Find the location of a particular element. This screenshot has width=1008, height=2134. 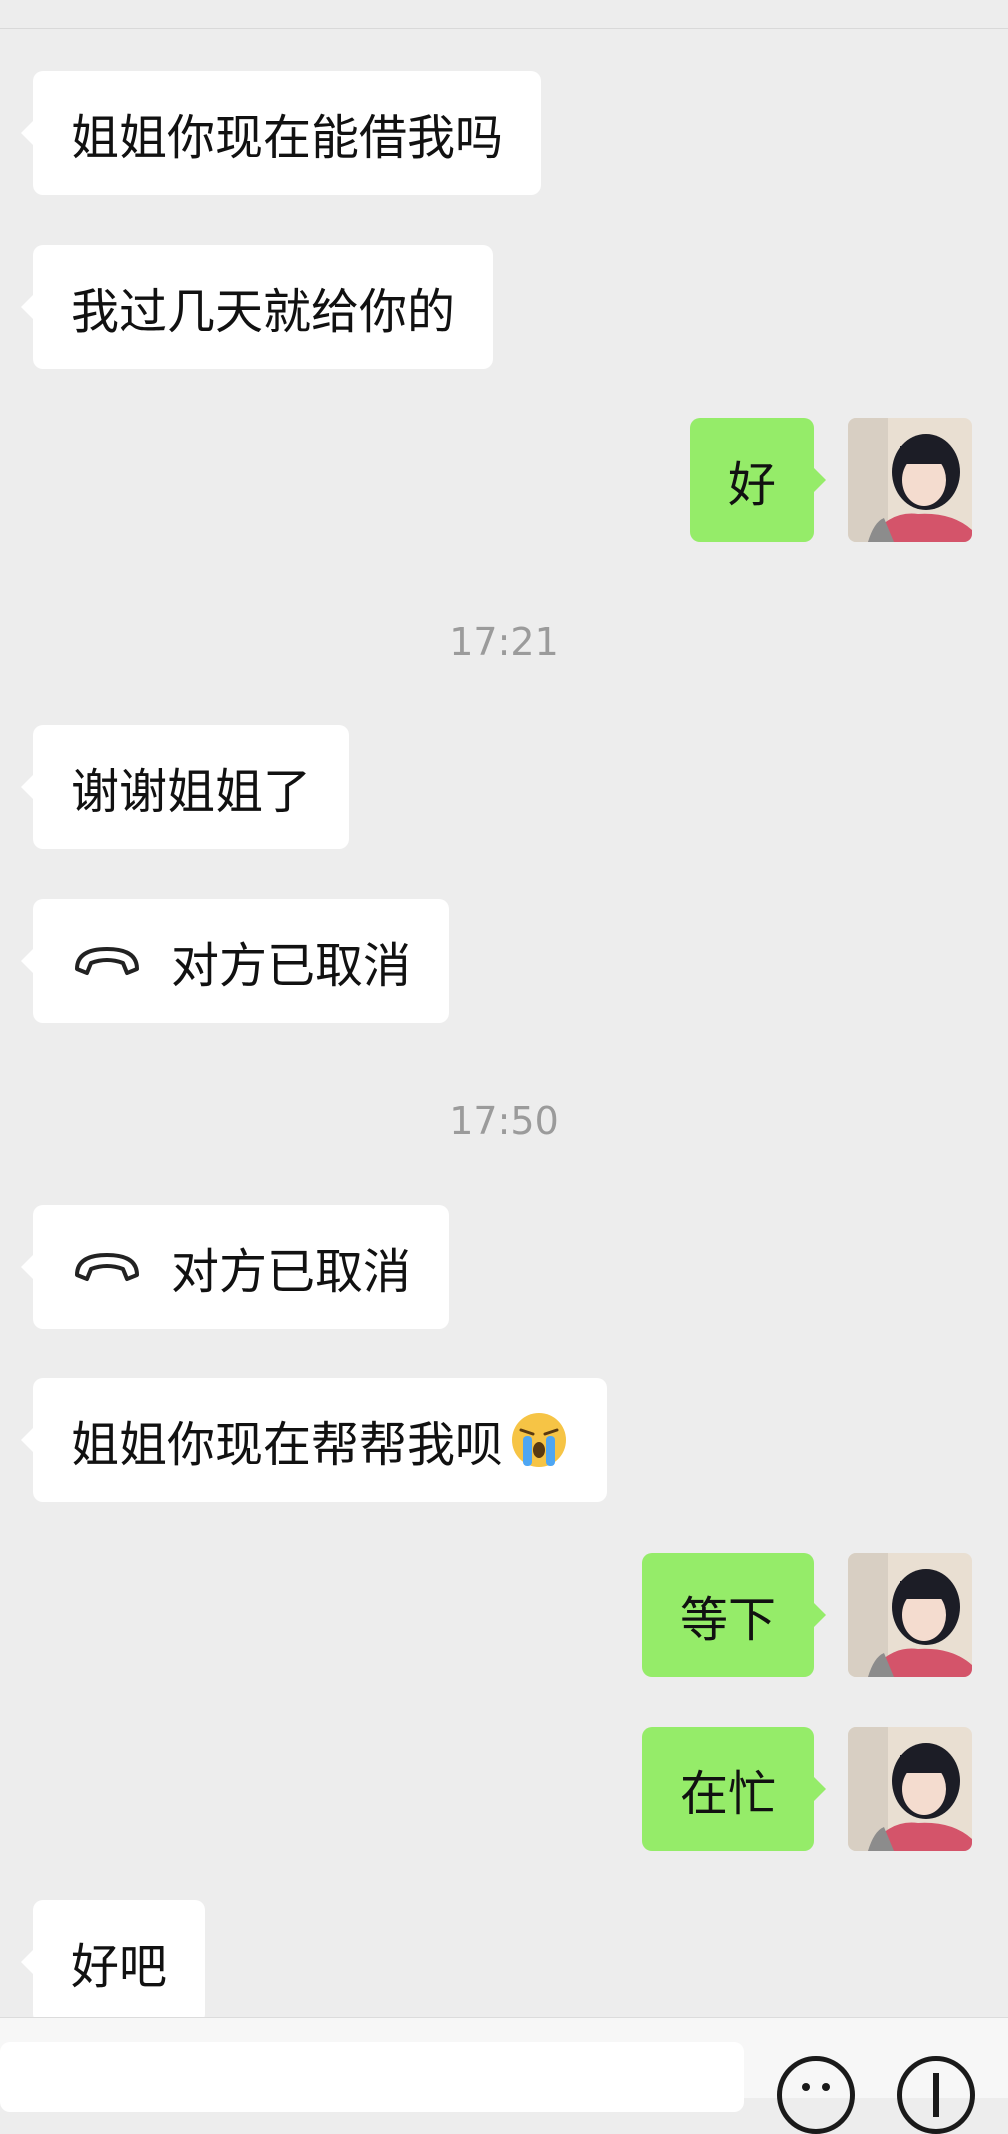

message-text: 谢谢姐姐了 is located at coordinates (191, 792).